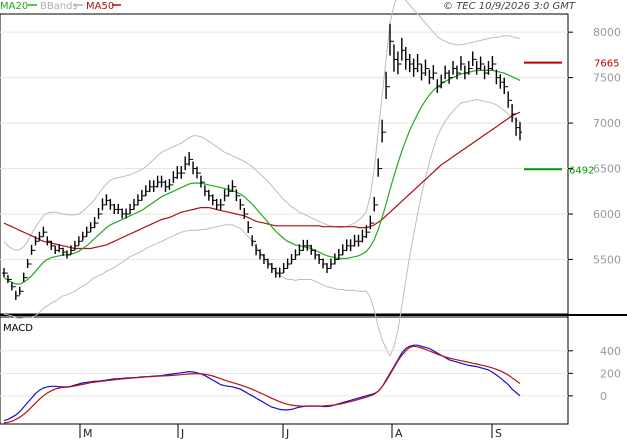 The image size is (627, 440). What do you see at coordinates (603, 396) in the screenshot?
I see `macd-tick-label: 0` at bounding box center [603, 396].